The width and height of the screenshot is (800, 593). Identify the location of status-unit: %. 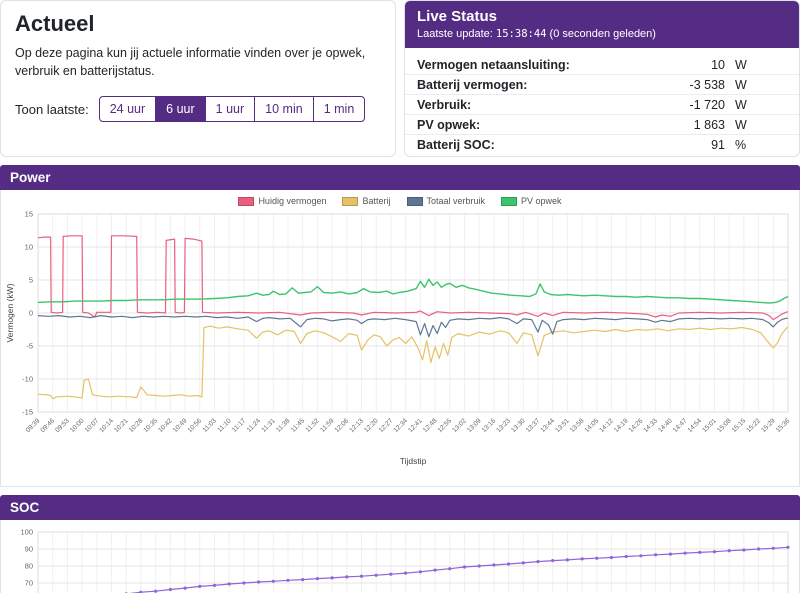
(741, 144).